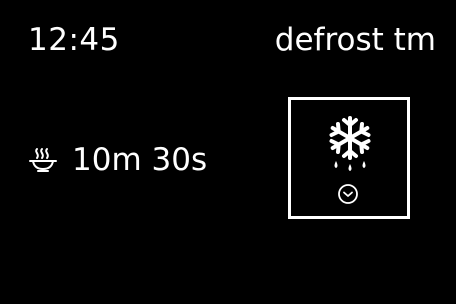 The image size is (456, 304). I want to click on clock-time: 12:45, so click(74, 40).